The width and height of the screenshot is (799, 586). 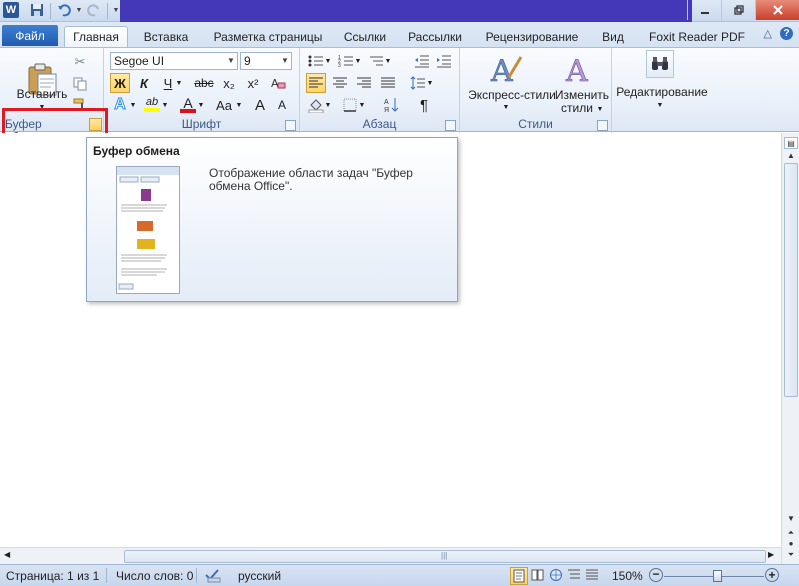 I want to click on vertical-scrollbar: ▤ ▲ ▼ ⏶ ● ⏷, so click(x=790, y=348).